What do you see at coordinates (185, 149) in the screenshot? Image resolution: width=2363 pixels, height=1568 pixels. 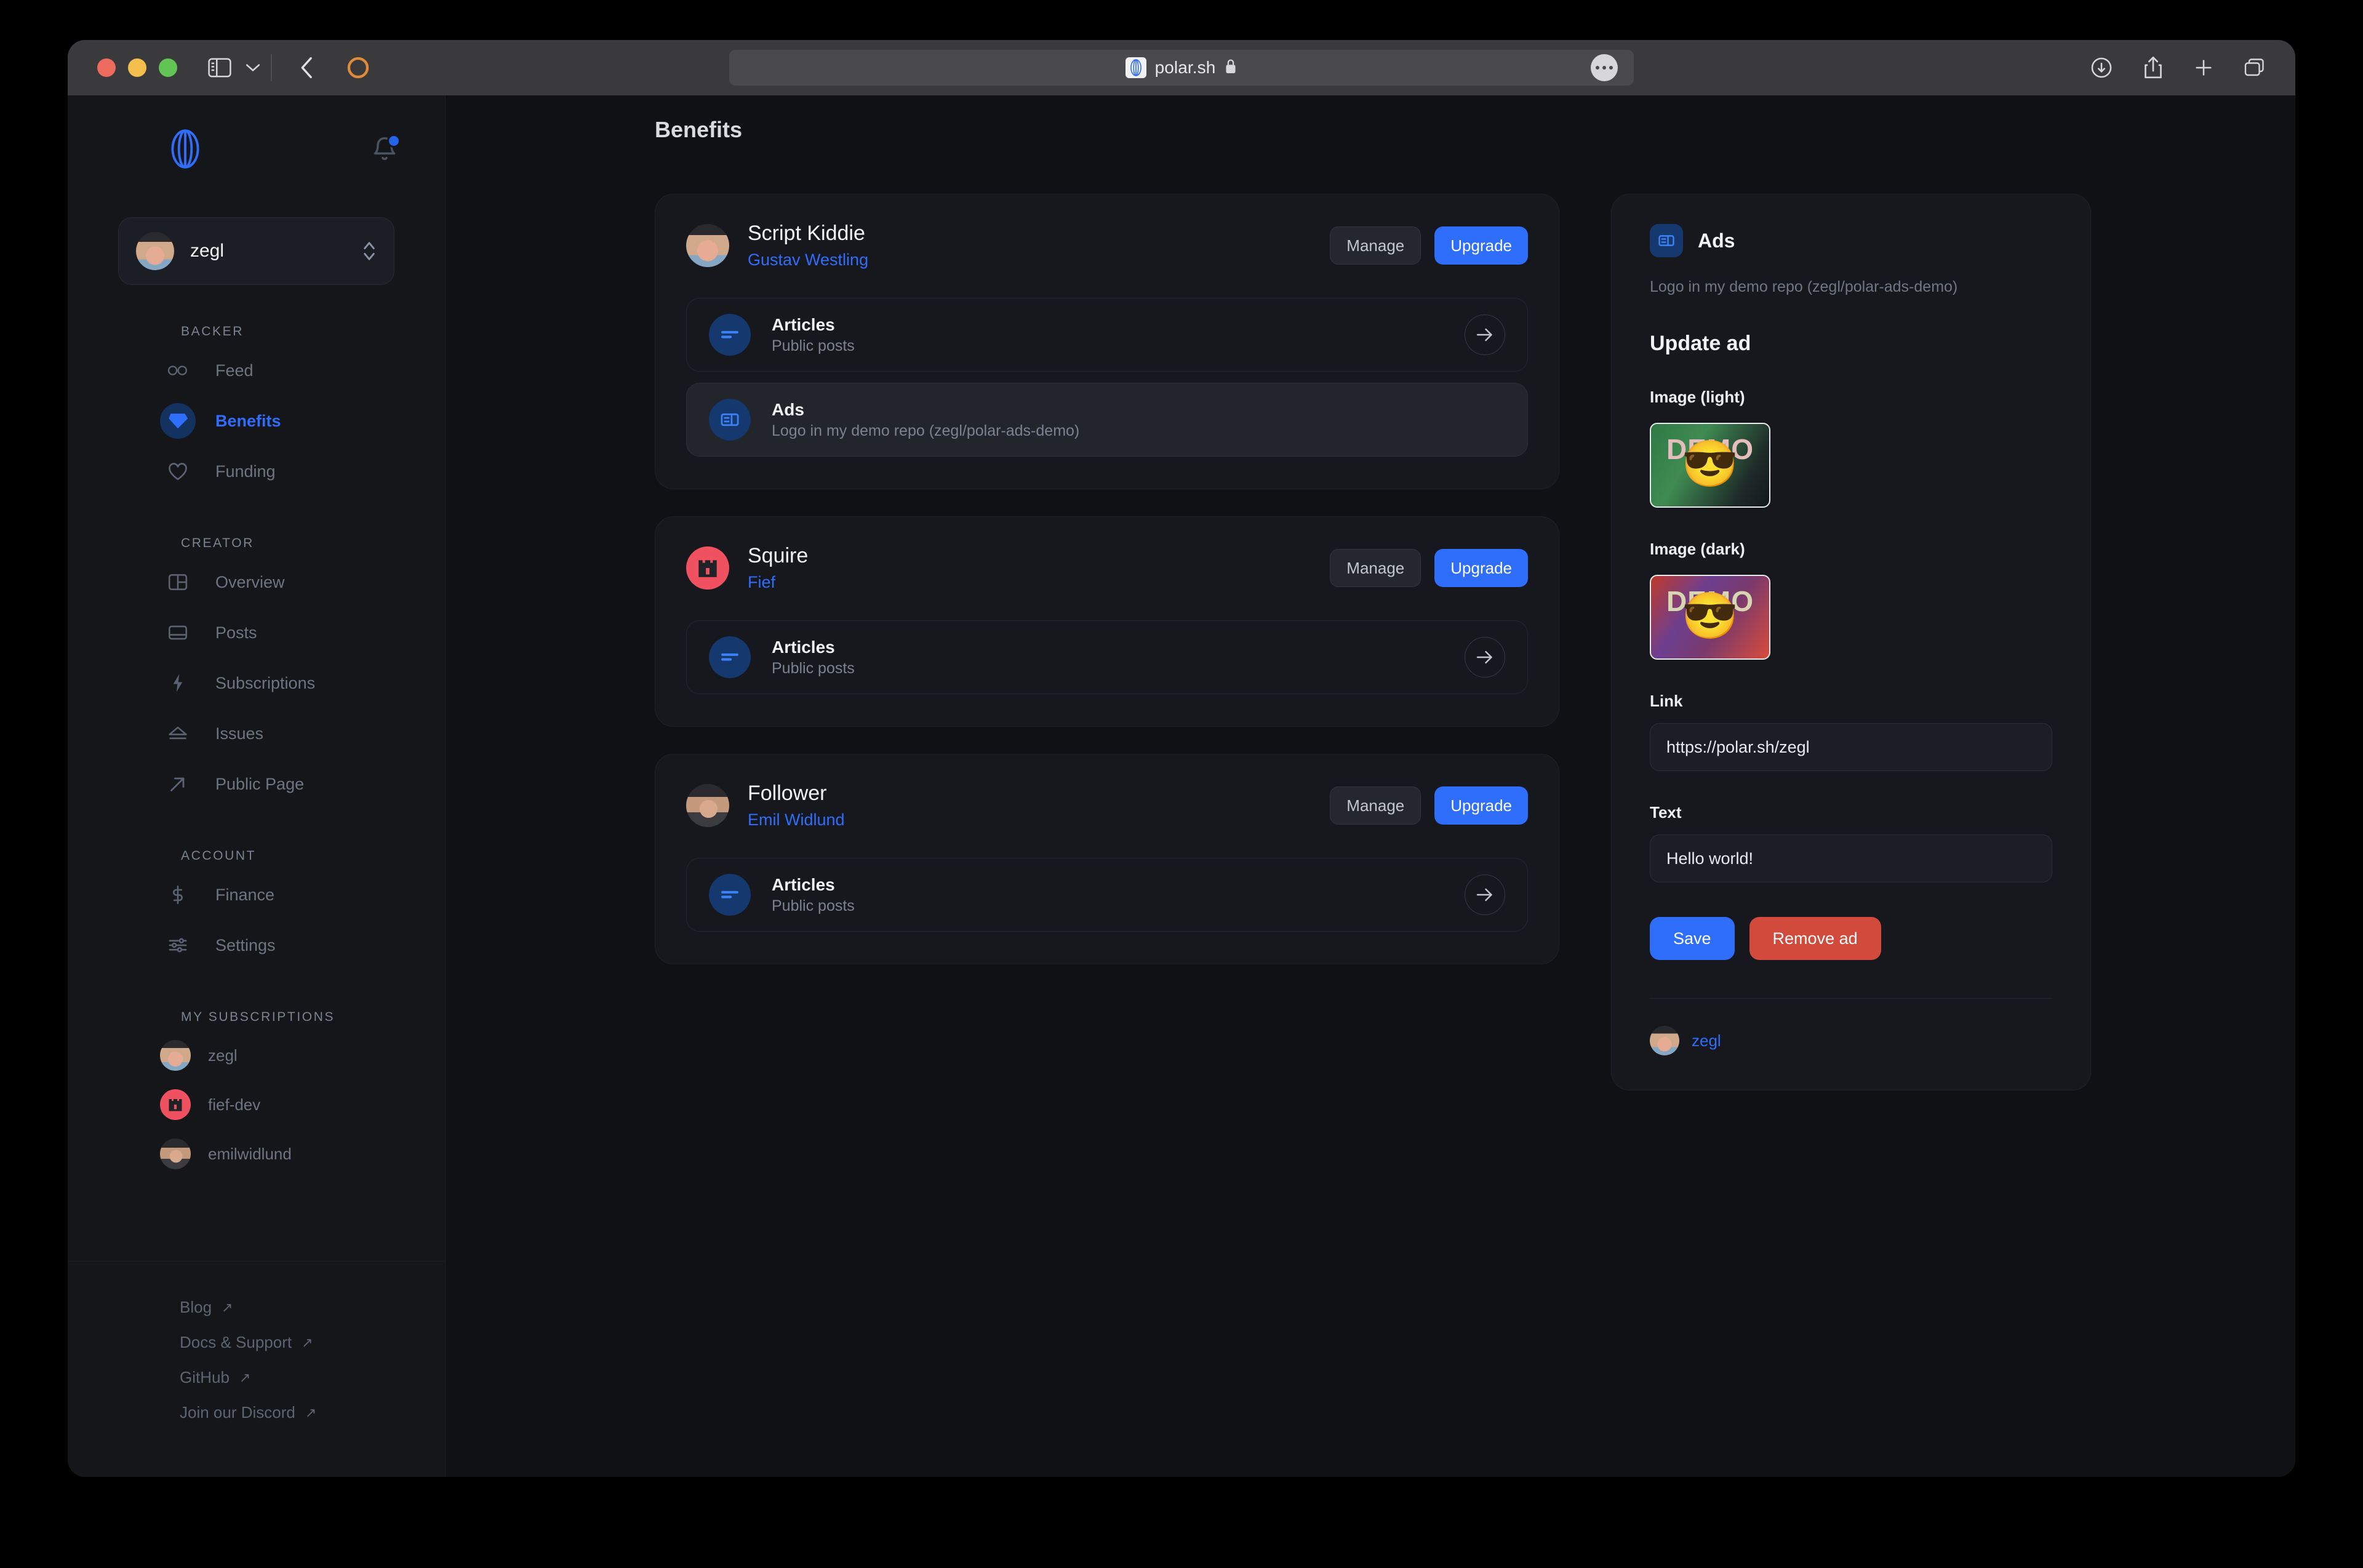 I see `polar-logo` at bounding box center [185, 149].